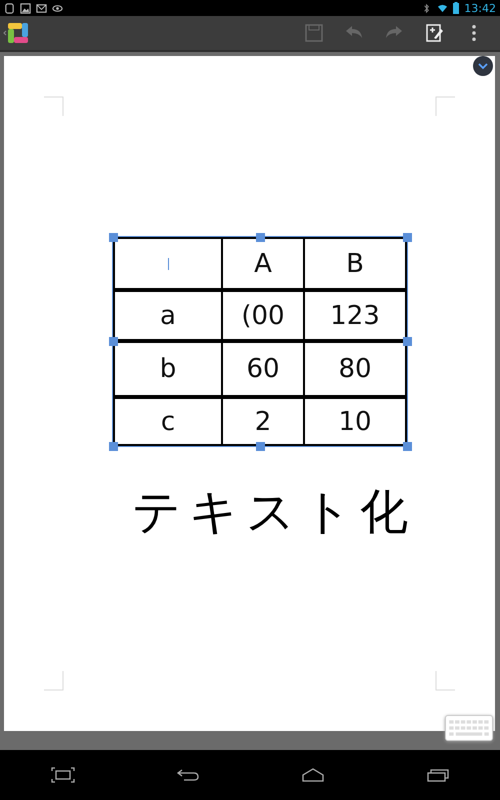 The height and width of the screenshot is (800, 500). I want to click on table-cell: (00, so click(263, 315).